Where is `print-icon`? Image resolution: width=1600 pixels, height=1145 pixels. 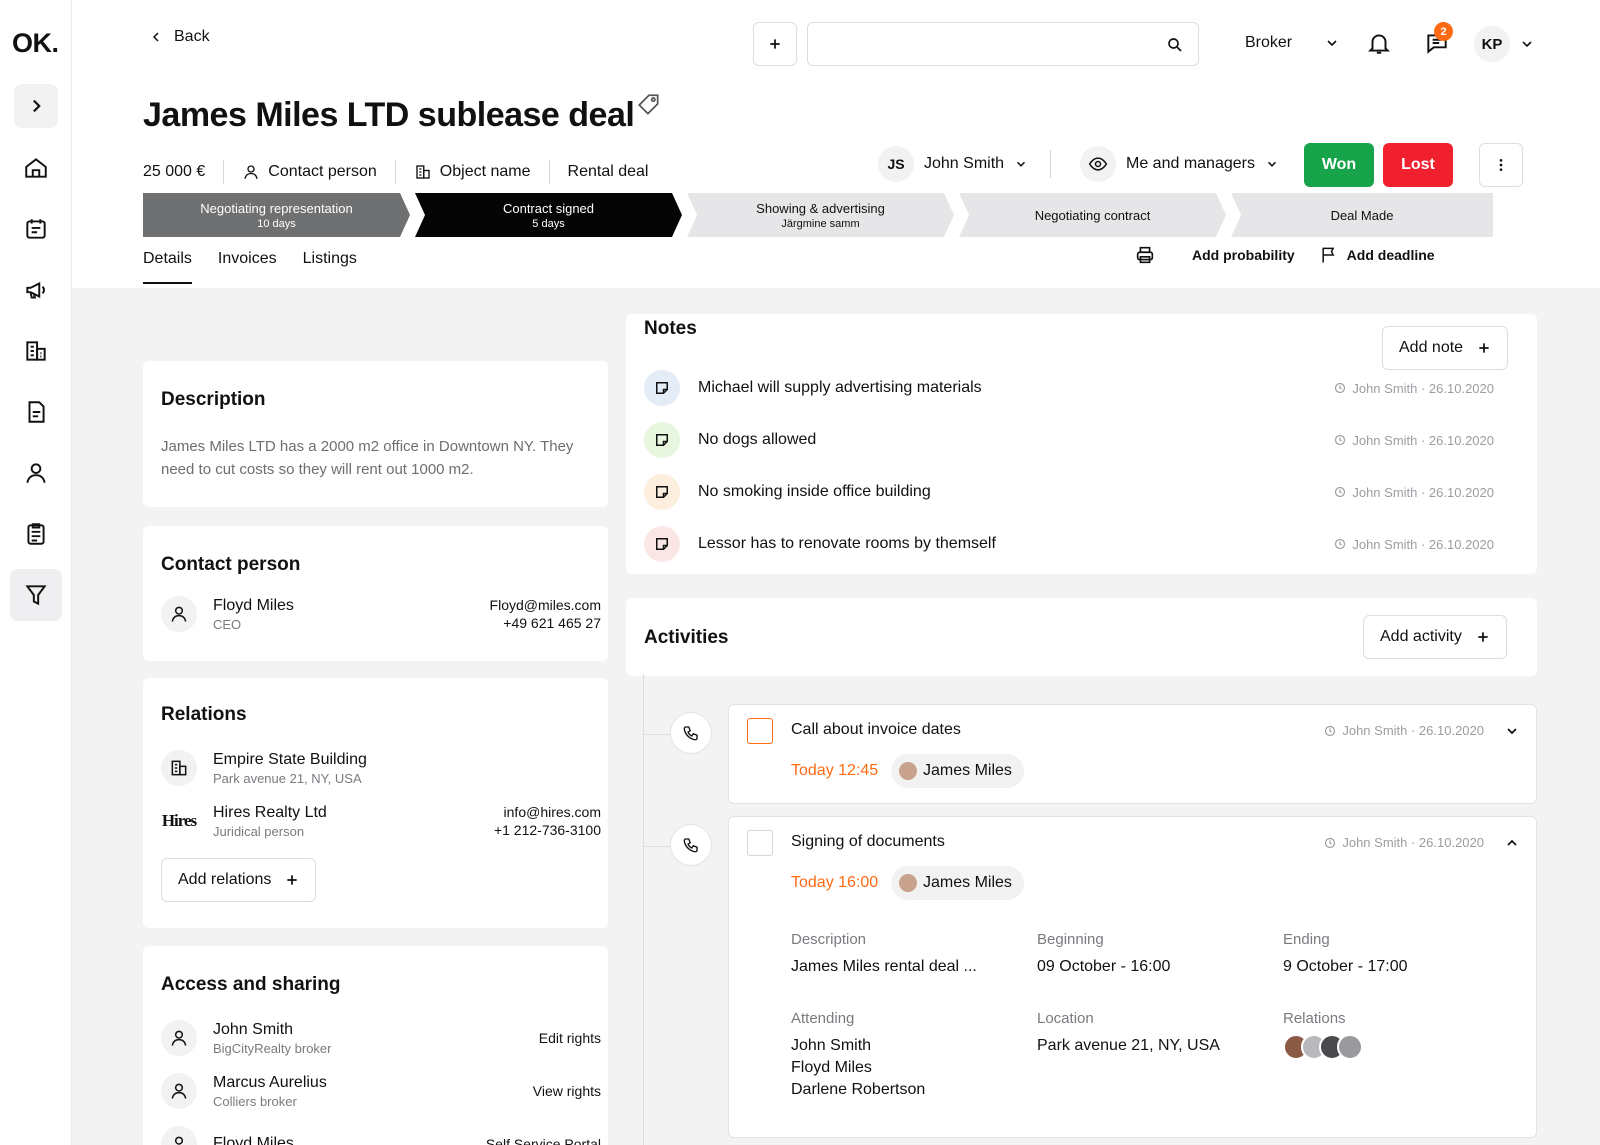 print-icon is located at coordinates (1145, 255).